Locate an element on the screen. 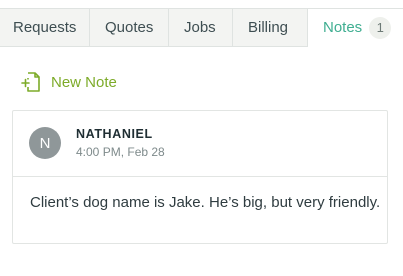  avatar-initial: N is located at coordinates (45, 143).